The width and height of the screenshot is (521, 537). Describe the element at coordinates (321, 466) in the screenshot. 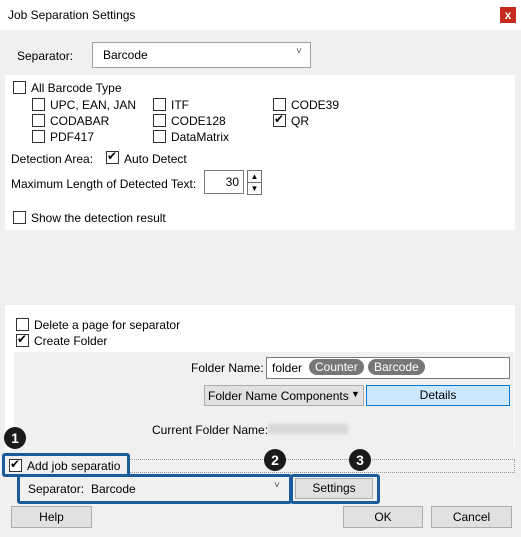

I see `add-job-dotted-frame` at that location.